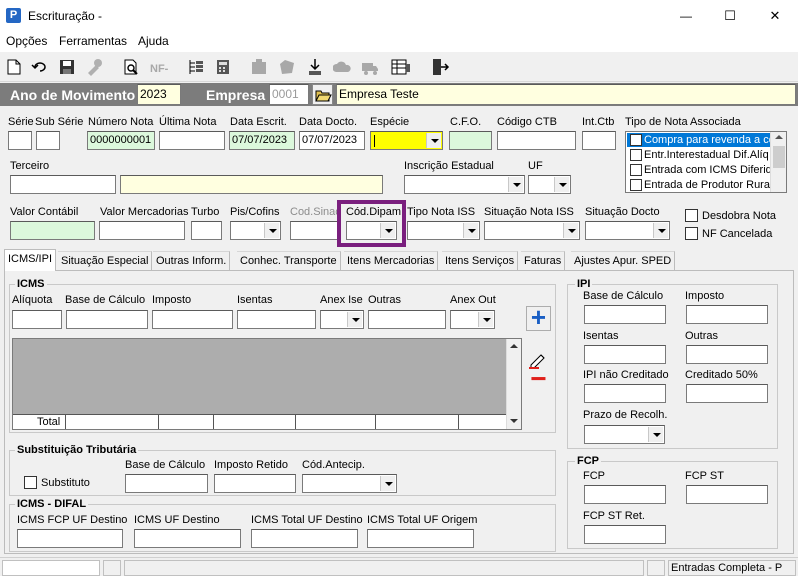 The height and width of the screenshot is (576, 798). I want to click on spreadsheet-icon, so click(400, 67).